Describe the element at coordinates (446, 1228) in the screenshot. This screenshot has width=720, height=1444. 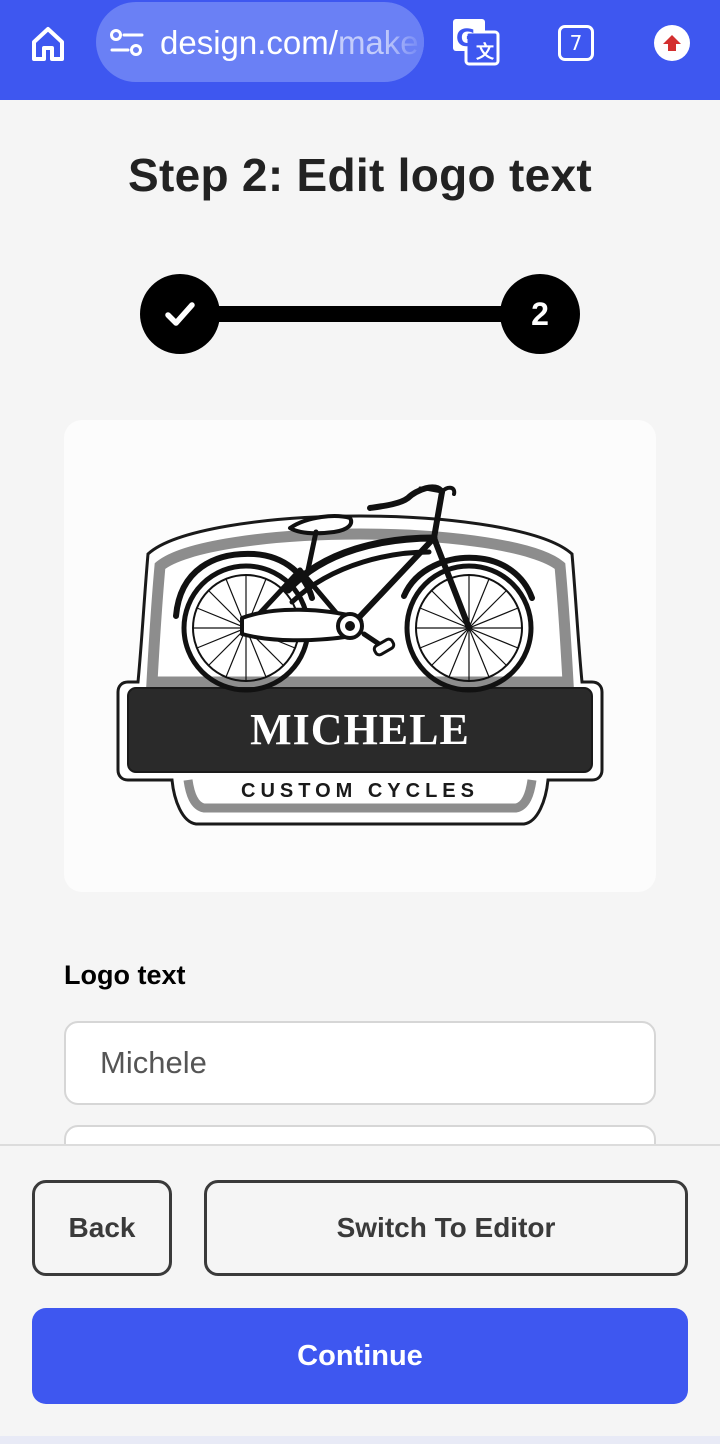
I see `switch-to-editor-button: Switch To Editor` at that location.